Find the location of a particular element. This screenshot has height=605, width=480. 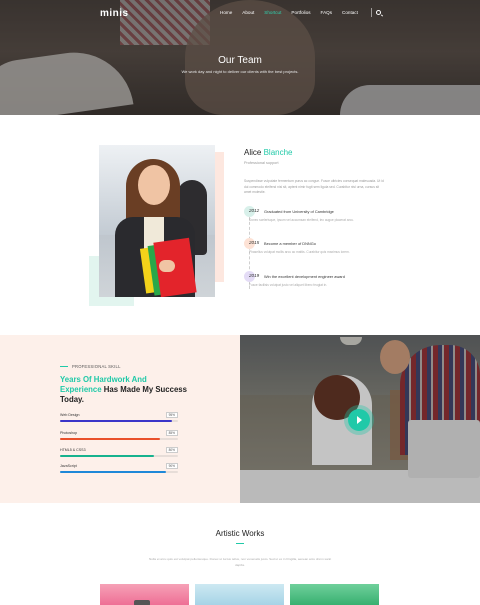

profile-photo is located at coordinates (157, 221).